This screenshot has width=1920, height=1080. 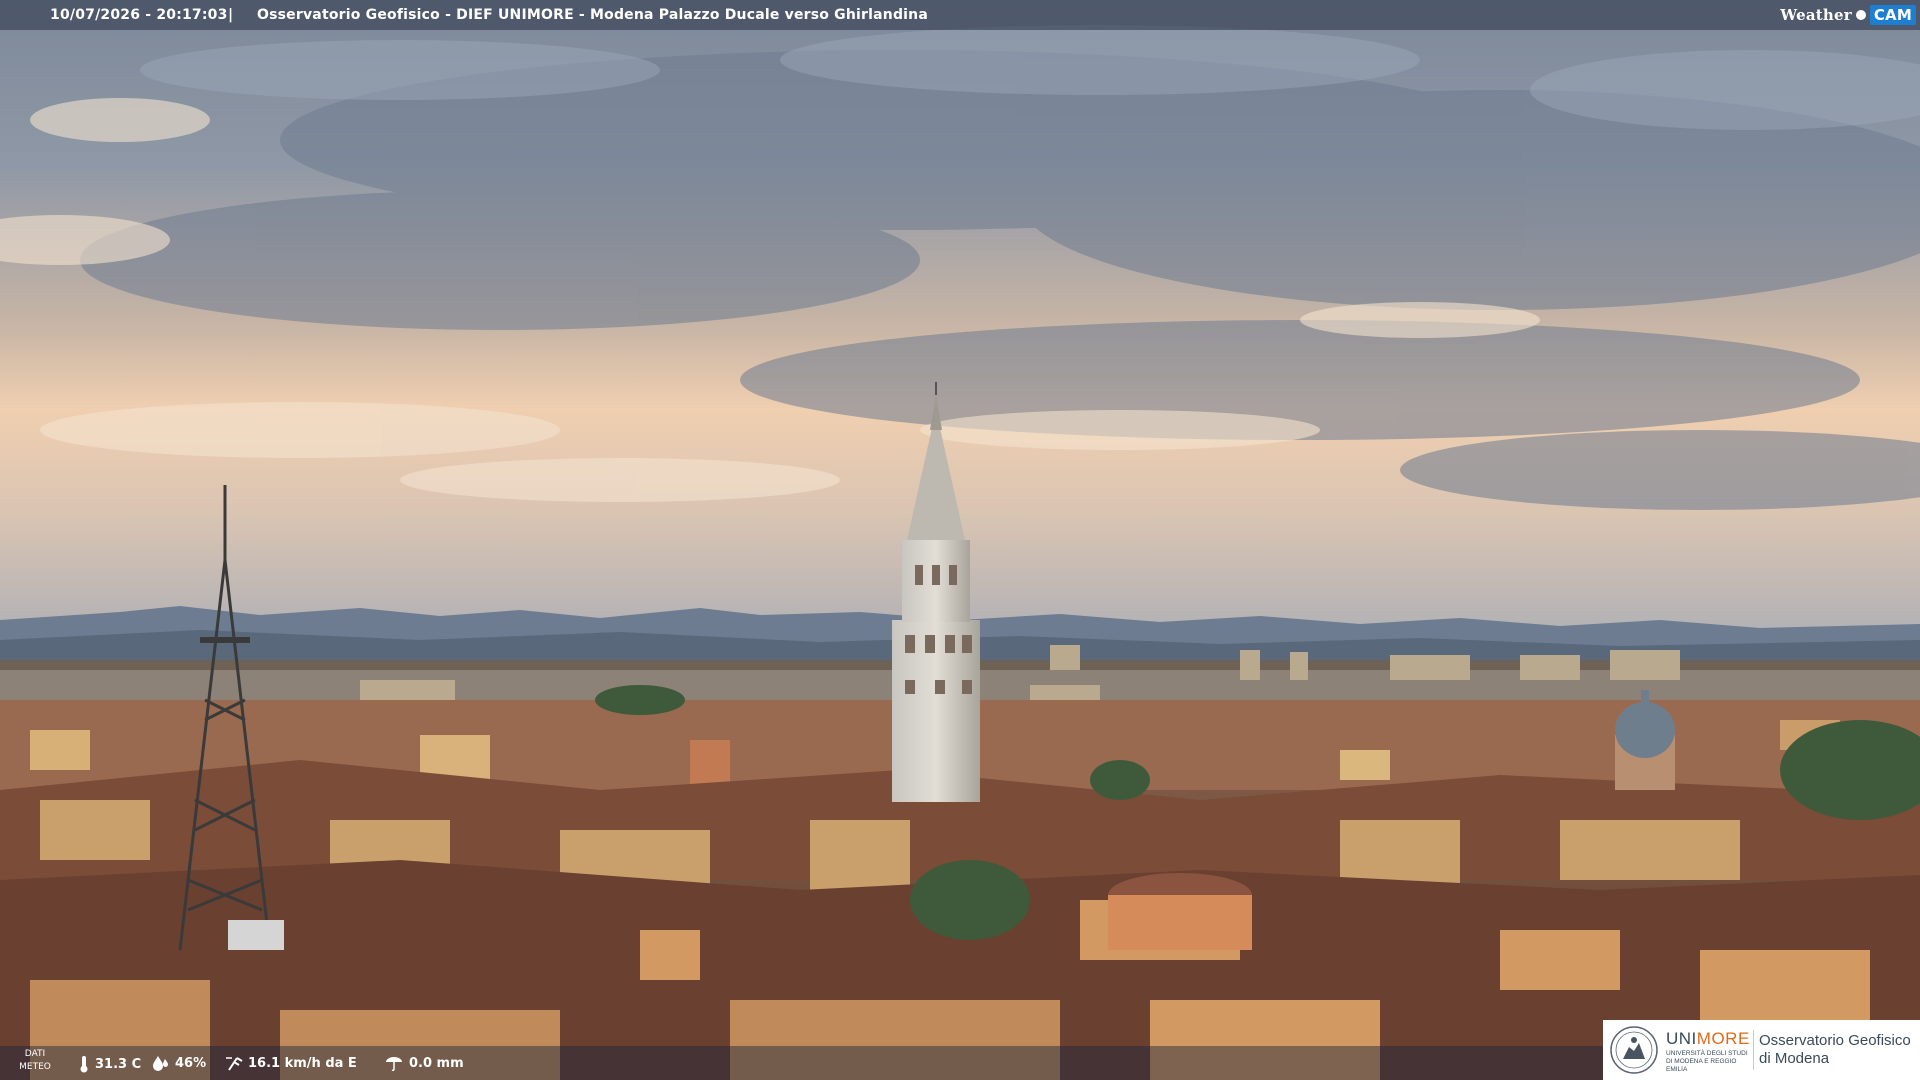 What do you see at coordinates (1753, 1050) in the screenshot?
I see `logo-divider` at bounding box center [1753, 1050].